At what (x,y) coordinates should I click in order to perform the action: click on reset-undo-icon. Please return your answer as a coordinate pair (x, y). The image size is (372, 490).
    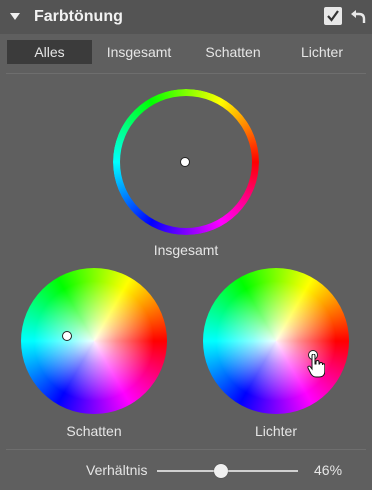
    Looking at the image, I should click on (358, 16).